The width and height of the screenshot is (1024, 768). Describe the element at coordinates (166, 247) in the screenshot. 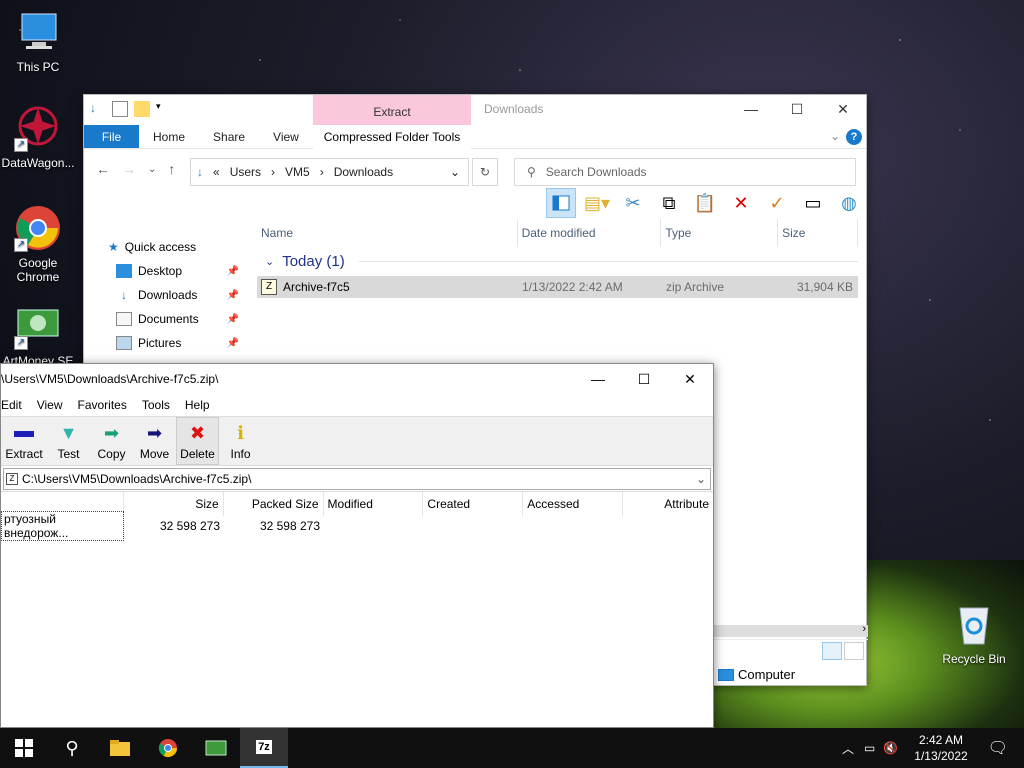

I see `nav-quick-access: ★ Quick access` at that location.